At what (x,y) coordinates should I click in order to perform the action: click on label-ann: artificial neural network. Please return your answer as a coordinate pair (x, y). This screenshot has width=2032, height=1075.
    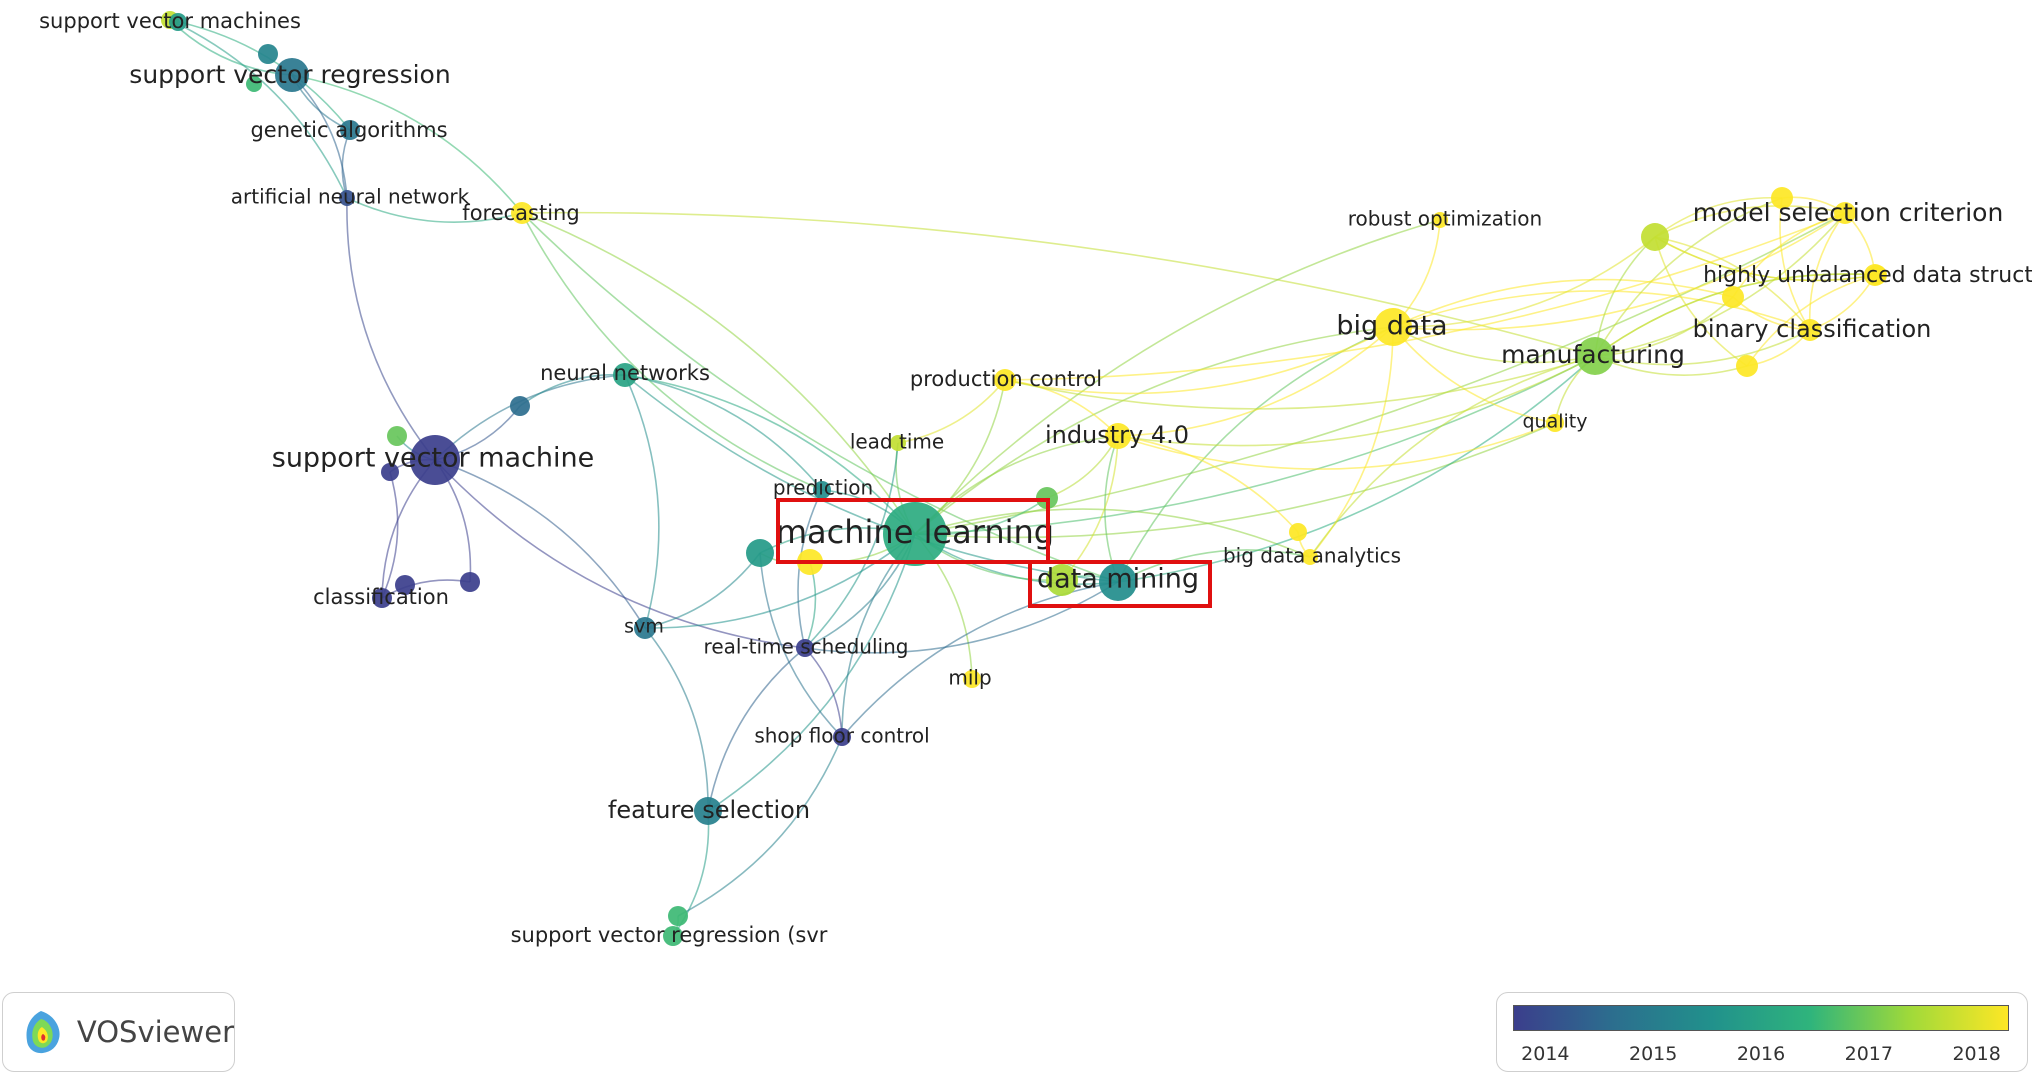
    Looking at the image, I should click on (350, 197).